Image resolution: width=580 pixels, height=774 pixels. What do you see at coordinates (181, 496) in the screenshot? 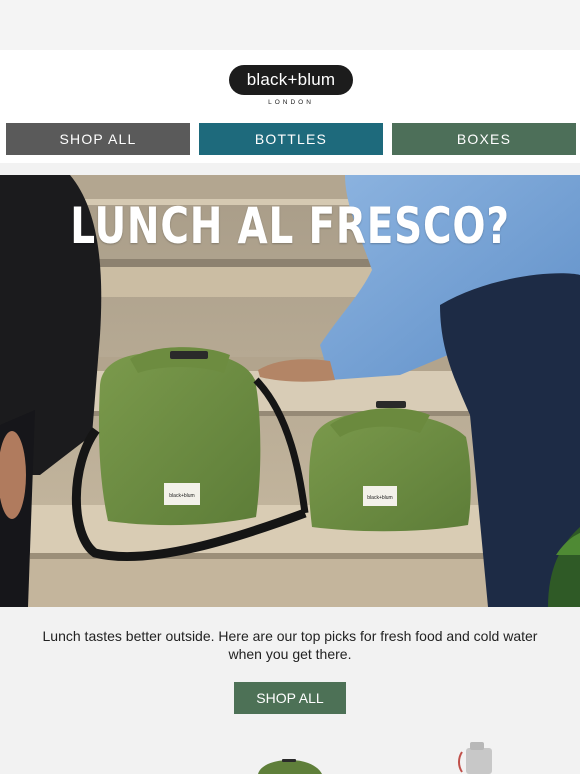
I see `large-bag-label-text: black+blum` at bounding box center [181, 496].